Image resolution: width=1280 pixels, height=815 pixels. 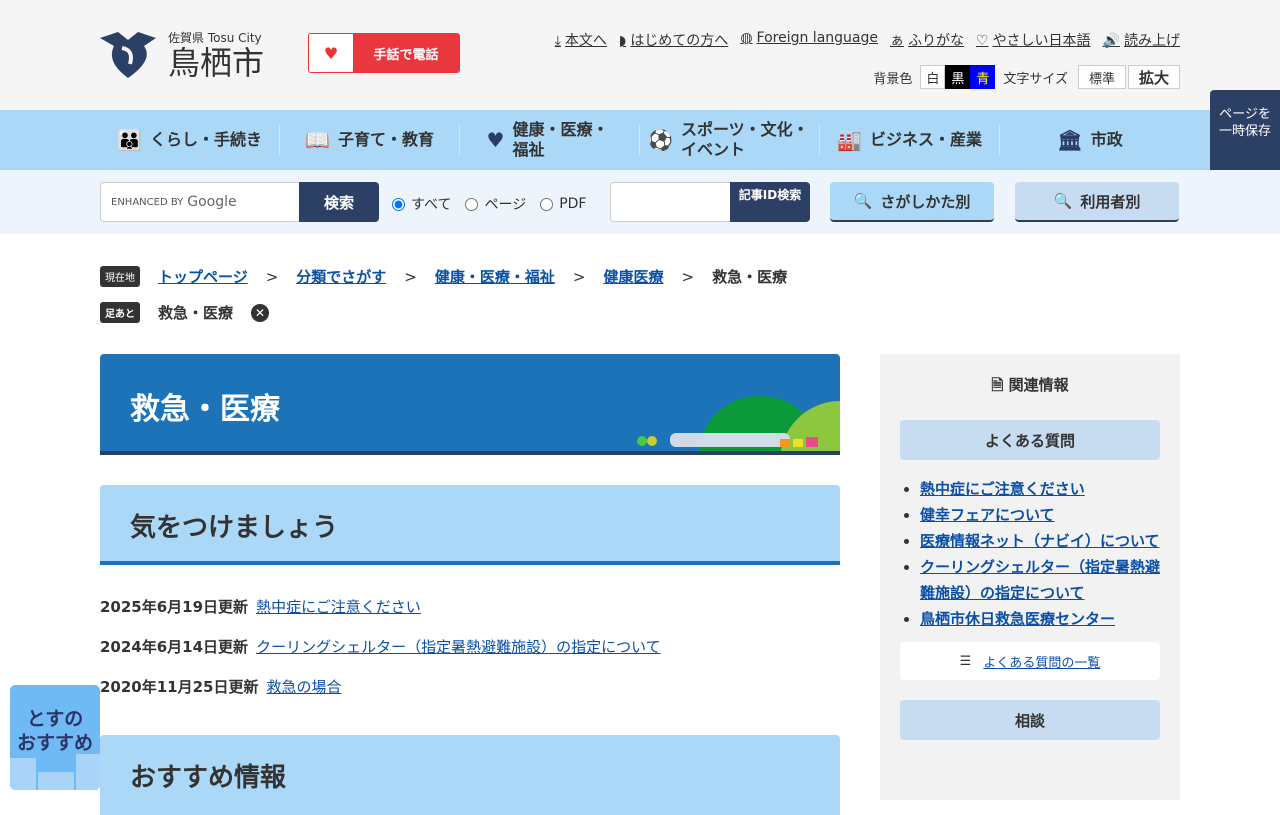 I want to click on radio-label: すべて, so click(x=431, y=205).